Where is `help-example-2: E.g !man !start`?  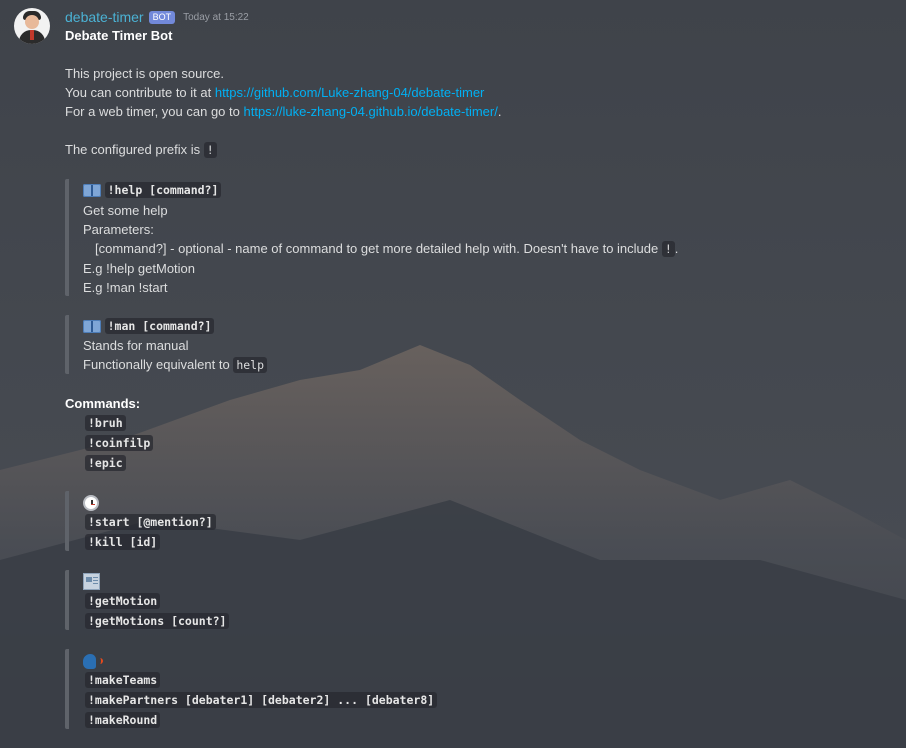
help-example-2: E.g !man !start is located at coordinates (125, 287).